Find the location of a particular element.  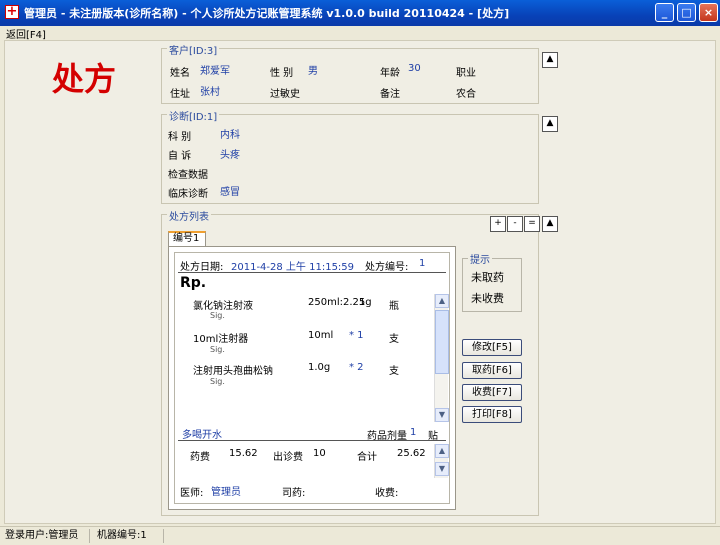

drug-name: 注射用头孢曲松钠 is located at coordinates (233, 371).